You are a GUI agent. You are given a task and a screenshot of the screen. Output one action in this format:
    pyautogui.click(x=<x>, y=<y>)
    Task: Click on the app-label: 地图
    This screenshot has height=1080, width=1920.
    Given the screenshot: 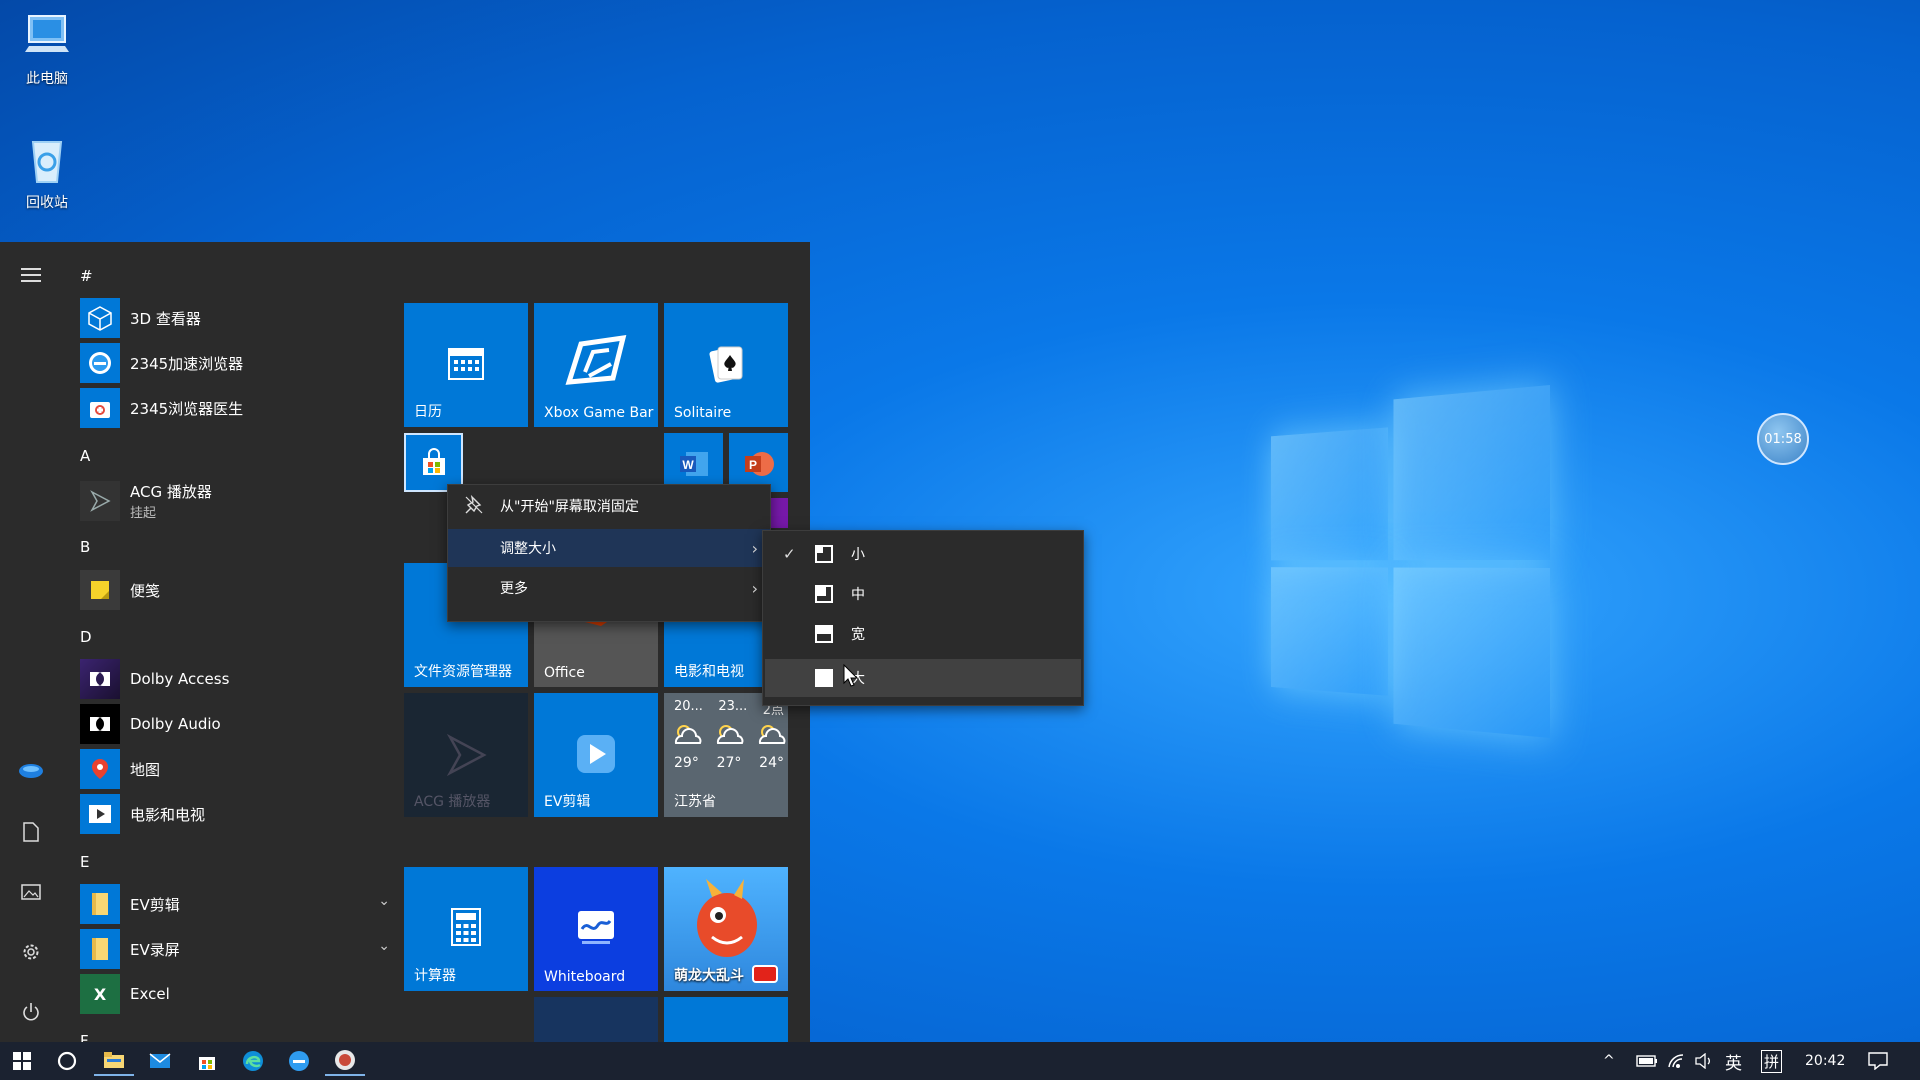 What is the action you would take?
    pyautogui.click(x=145, y=769)
    